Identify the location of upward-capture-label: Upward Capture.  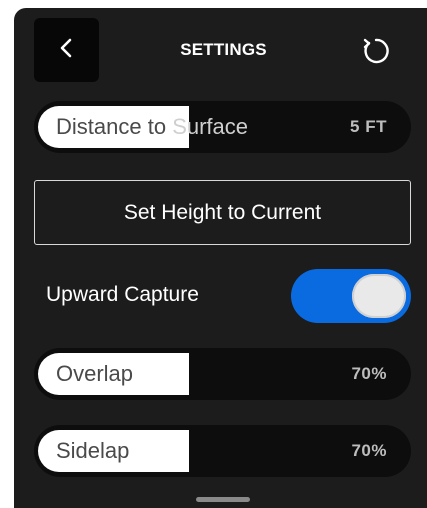
(122, 294).